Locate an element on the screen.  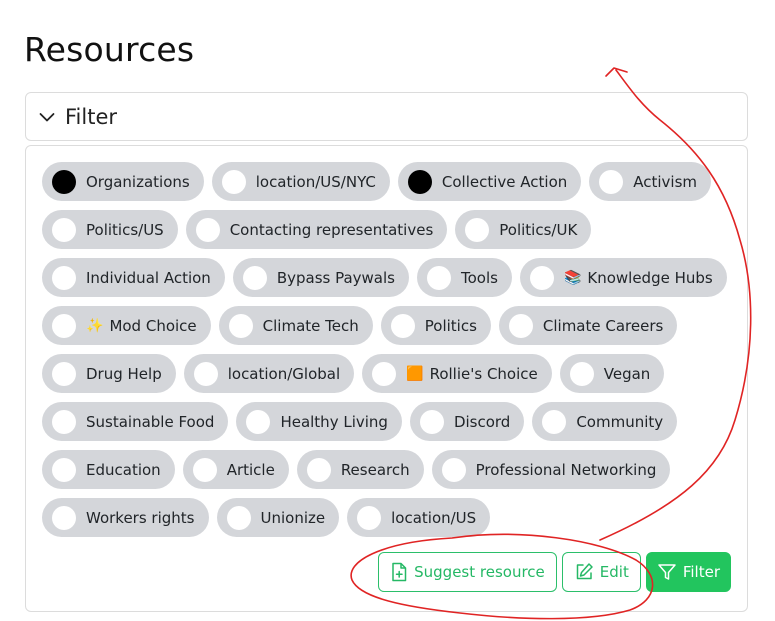
tag-label: location/US/NYC is located at coordinates (315, 181).